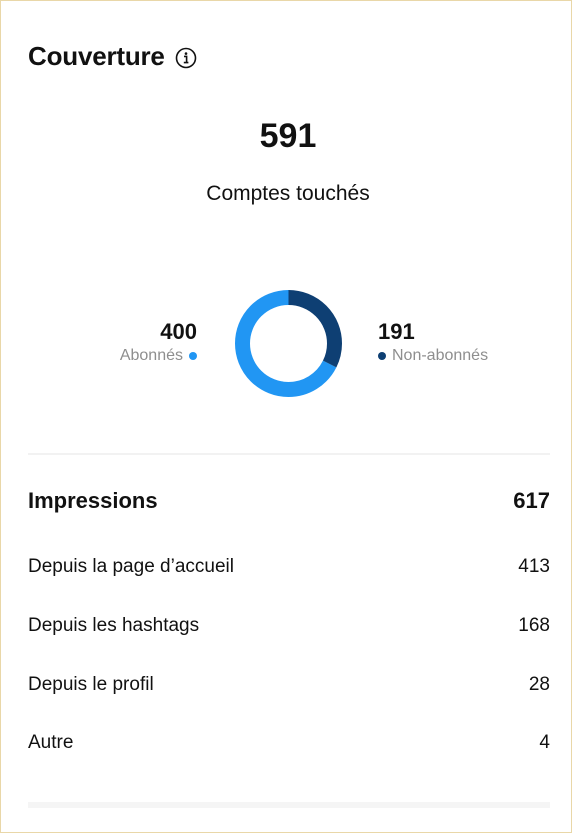 Image resolution: width=574 pixels, height=835 pixels. I want to click on impressions-row-label: Depuis les hashtags, so click(114, 625).